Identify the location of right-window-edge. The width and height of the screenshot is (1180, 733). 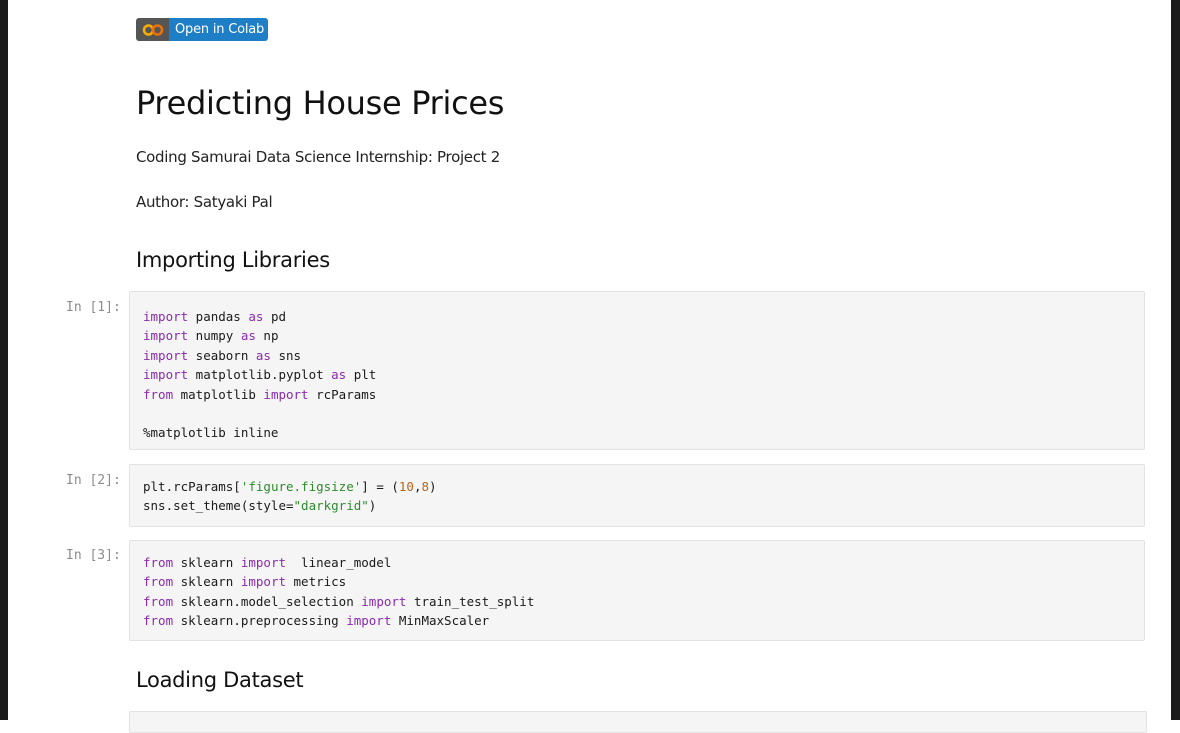
(1175, 360).